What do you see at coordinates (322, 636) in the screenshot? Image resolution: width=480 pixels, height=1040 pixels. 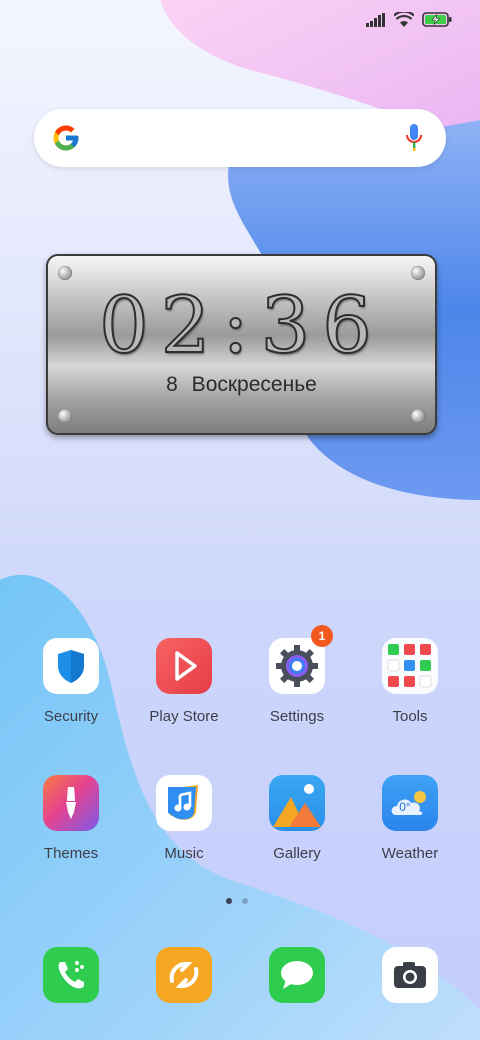 I see `notification-badge: 1` at bounding box center [322, 636].